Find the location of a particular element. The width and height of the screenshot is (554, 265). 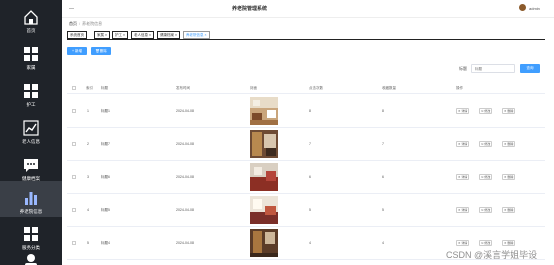

tab-elder-info: 老人信息 × is located at coordinates (143, 35).